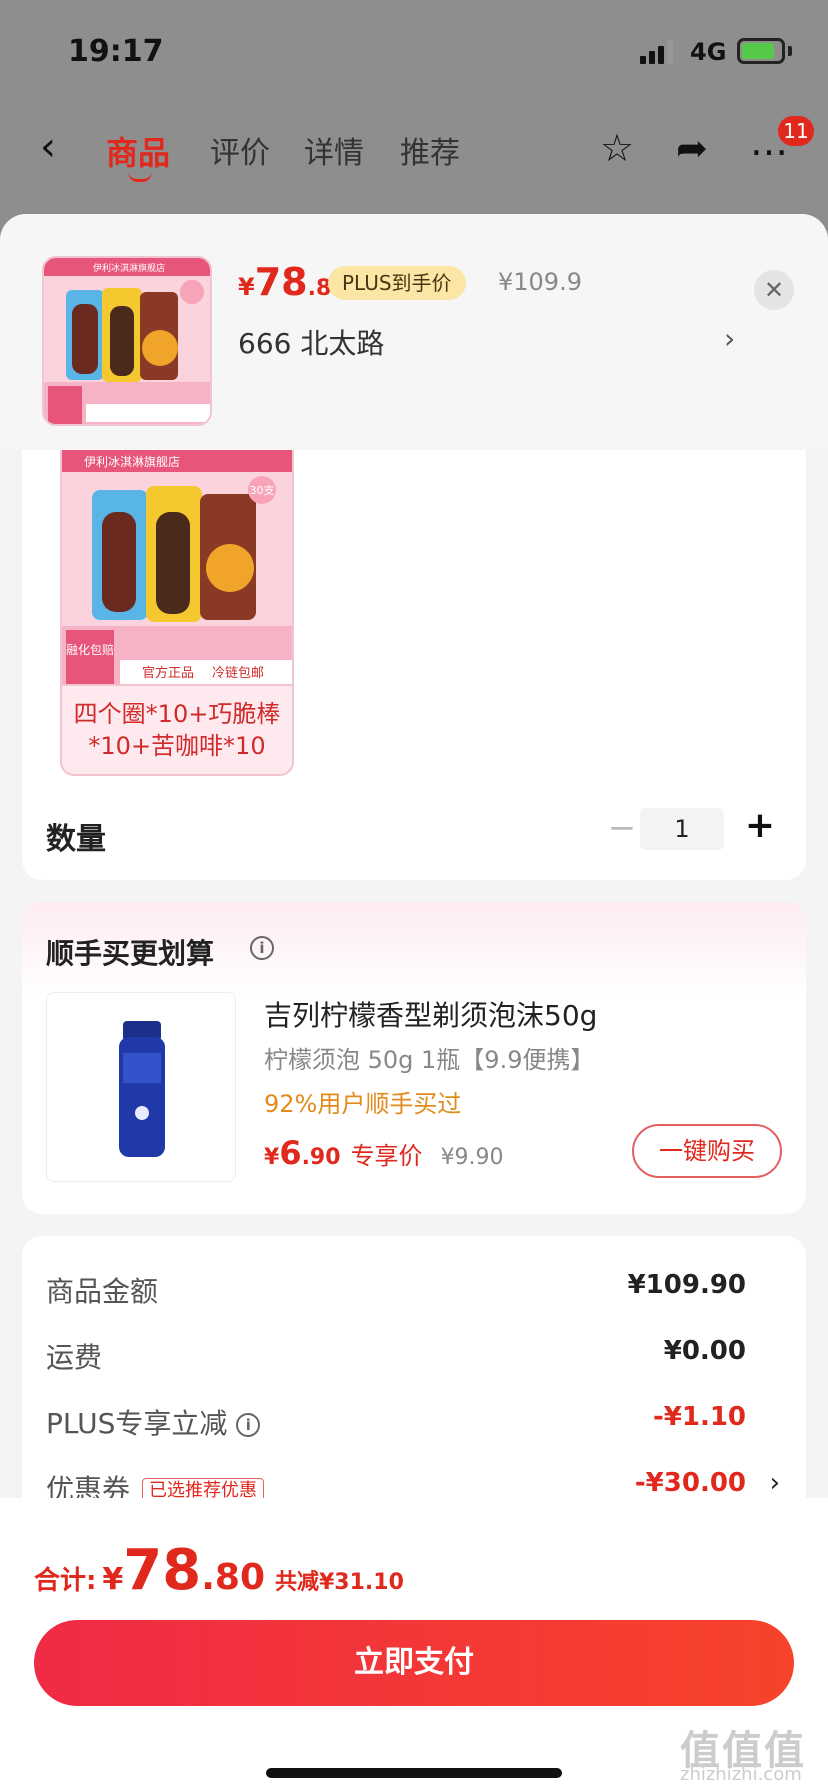  I want to click on footer-a-text: 融化包赔, so click(90, 649).